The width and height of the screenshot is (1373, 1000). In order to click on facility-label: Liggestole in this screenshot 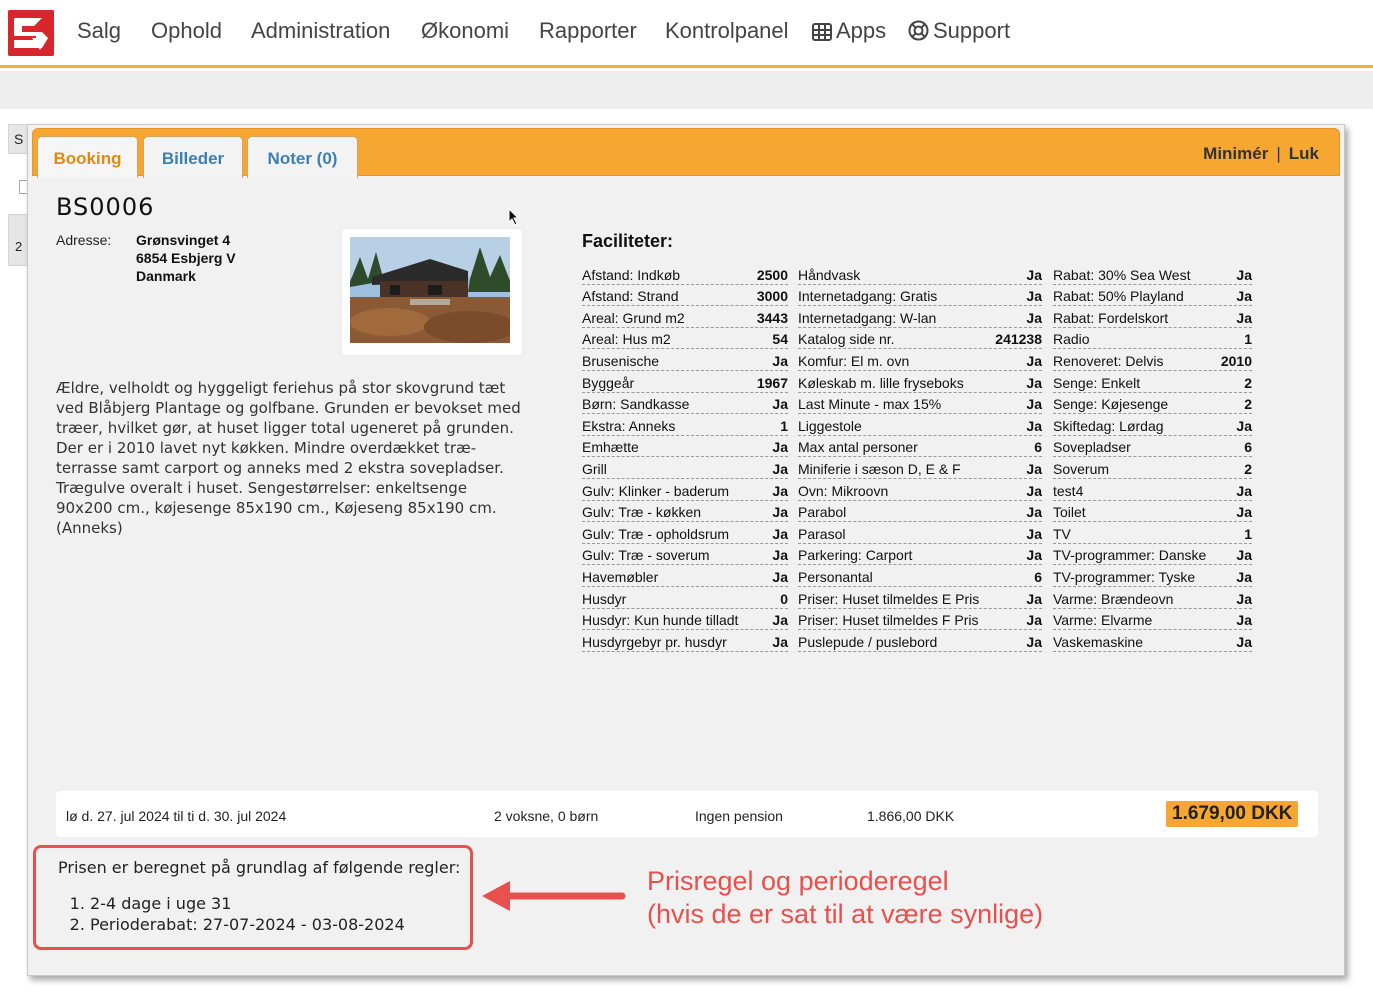, I will do `click(830, 425)`.